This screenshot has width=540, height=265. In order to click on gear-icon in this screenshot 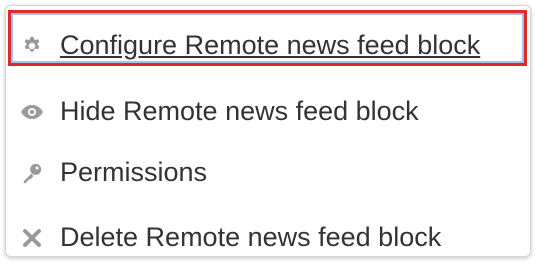, I will do `click(32, 46)`.